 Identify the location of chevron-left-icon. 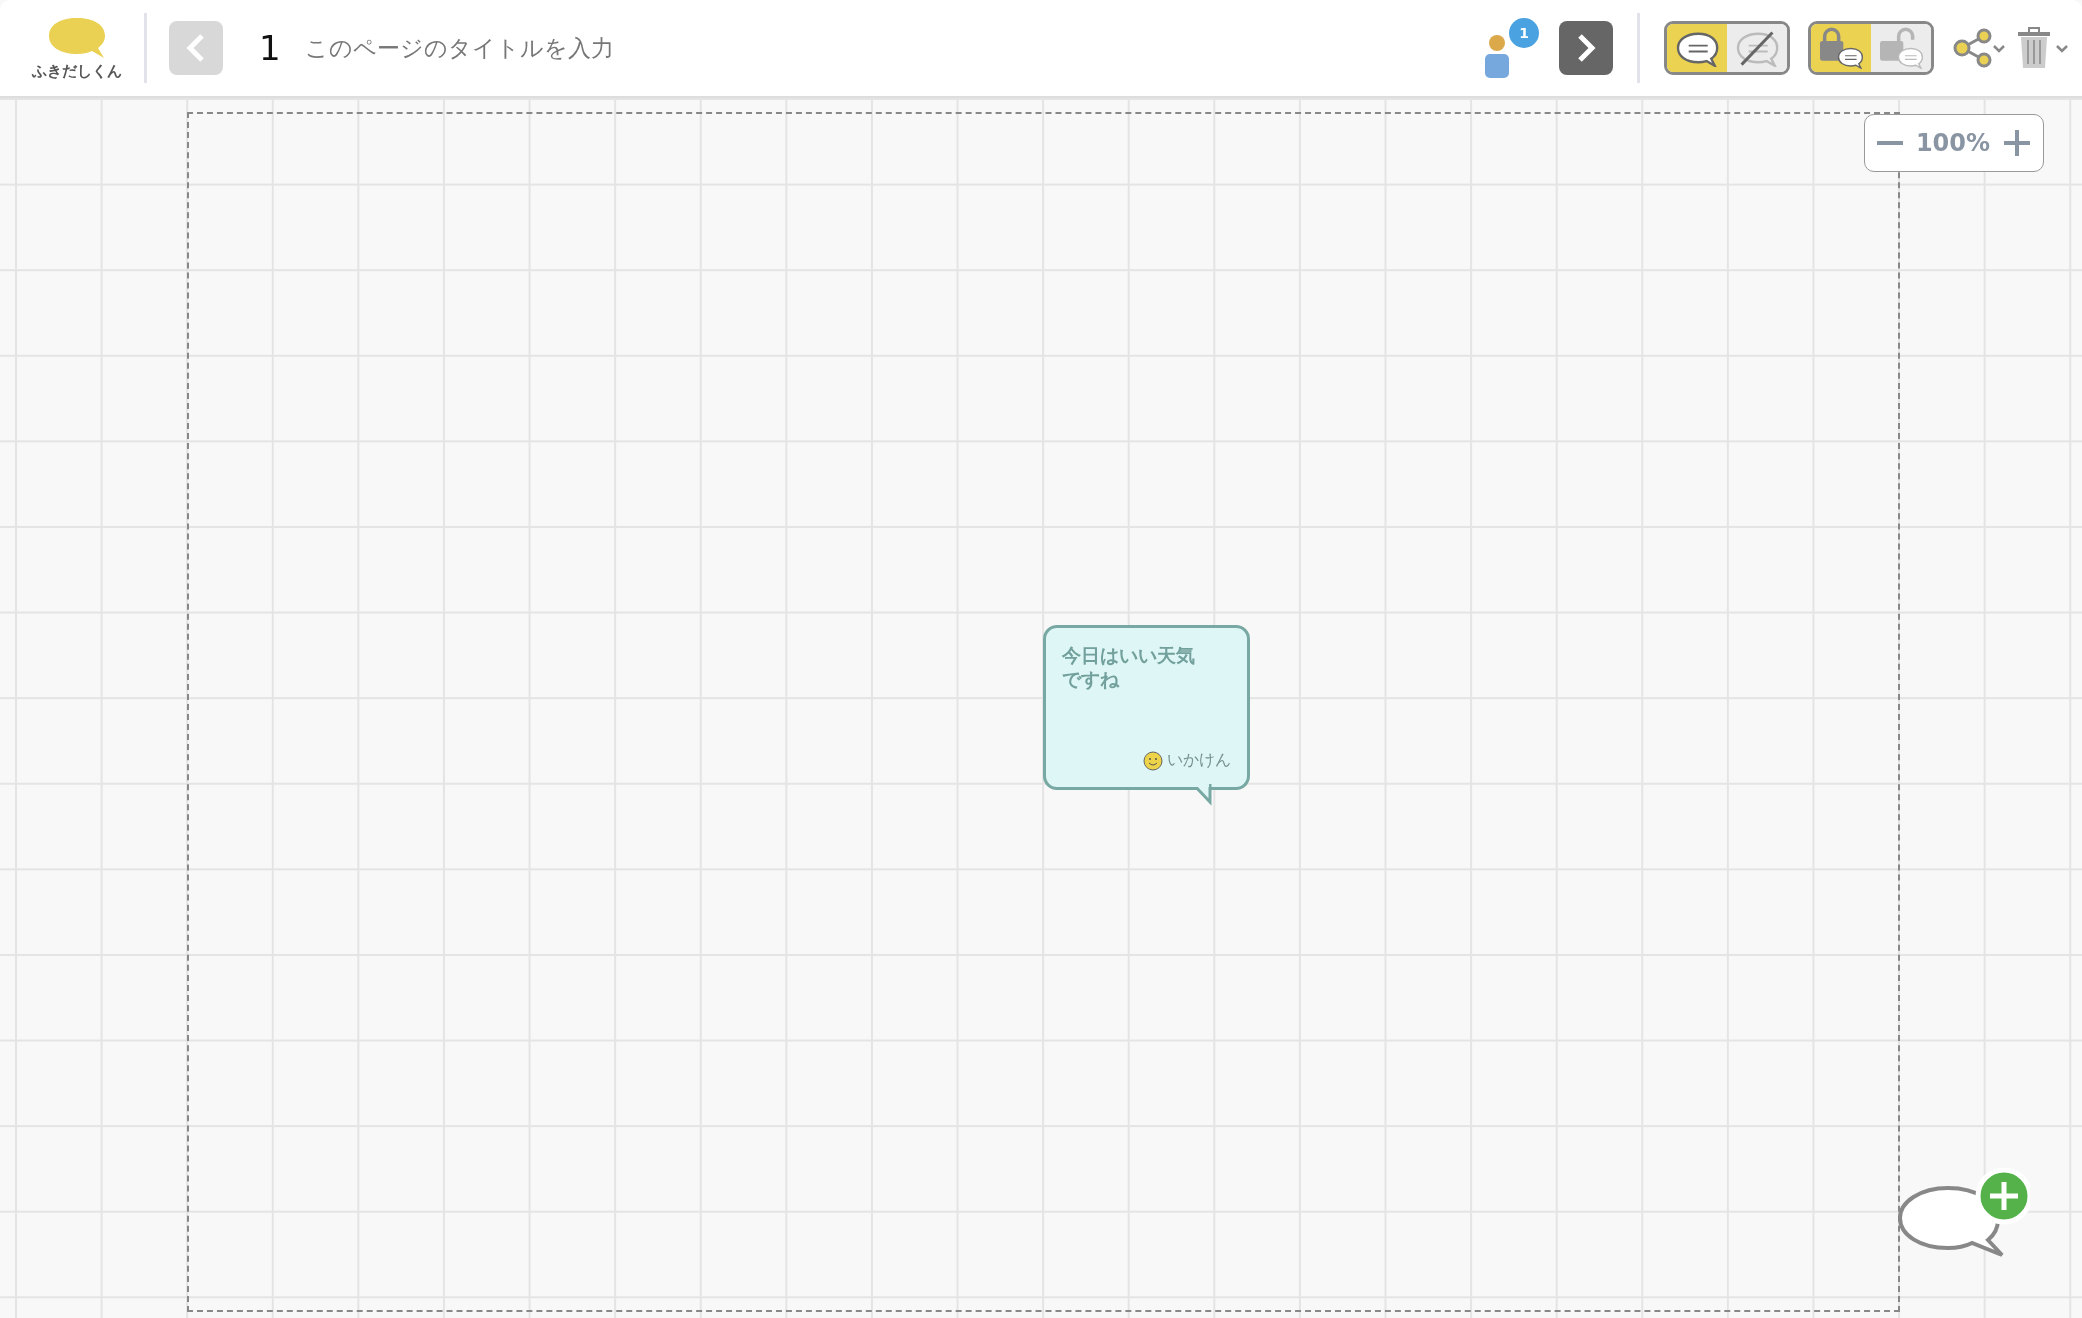
(196, 48).